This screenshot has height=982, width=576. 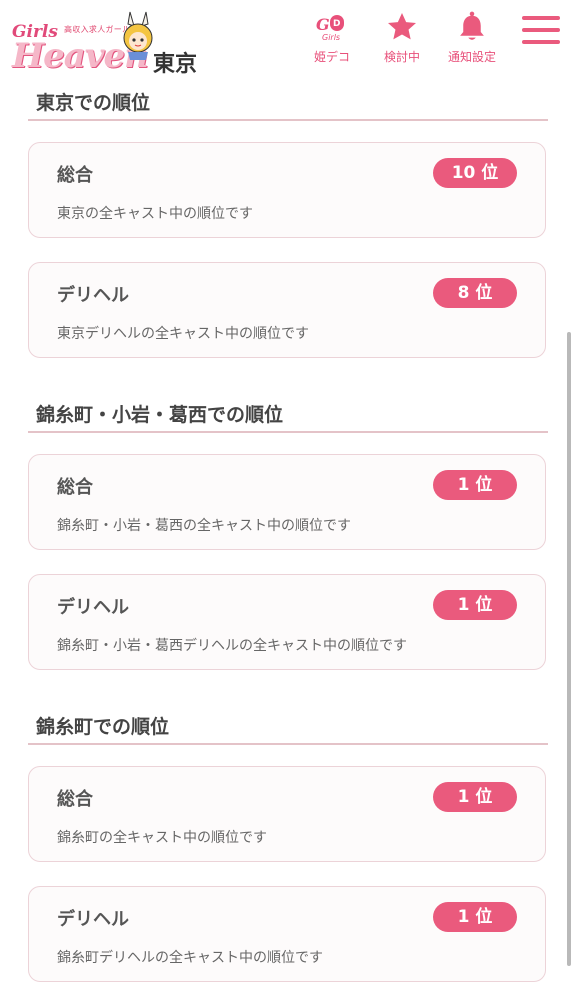 What do you see at coordinates (175, 64) in the screenshot?
I see `logo-city: 東京` at bounding box center [175, 64].